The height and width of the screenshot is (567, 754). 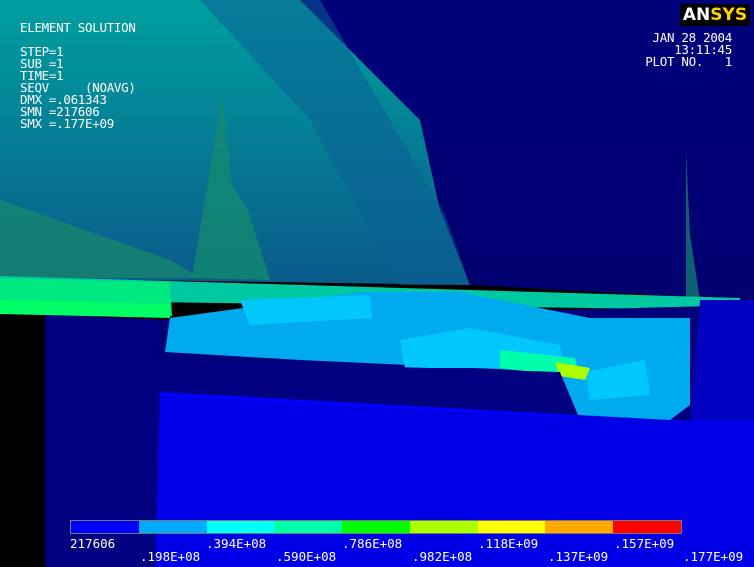 I want to click on info-line: SMX =.177E+09, so click(x=67, y=123).